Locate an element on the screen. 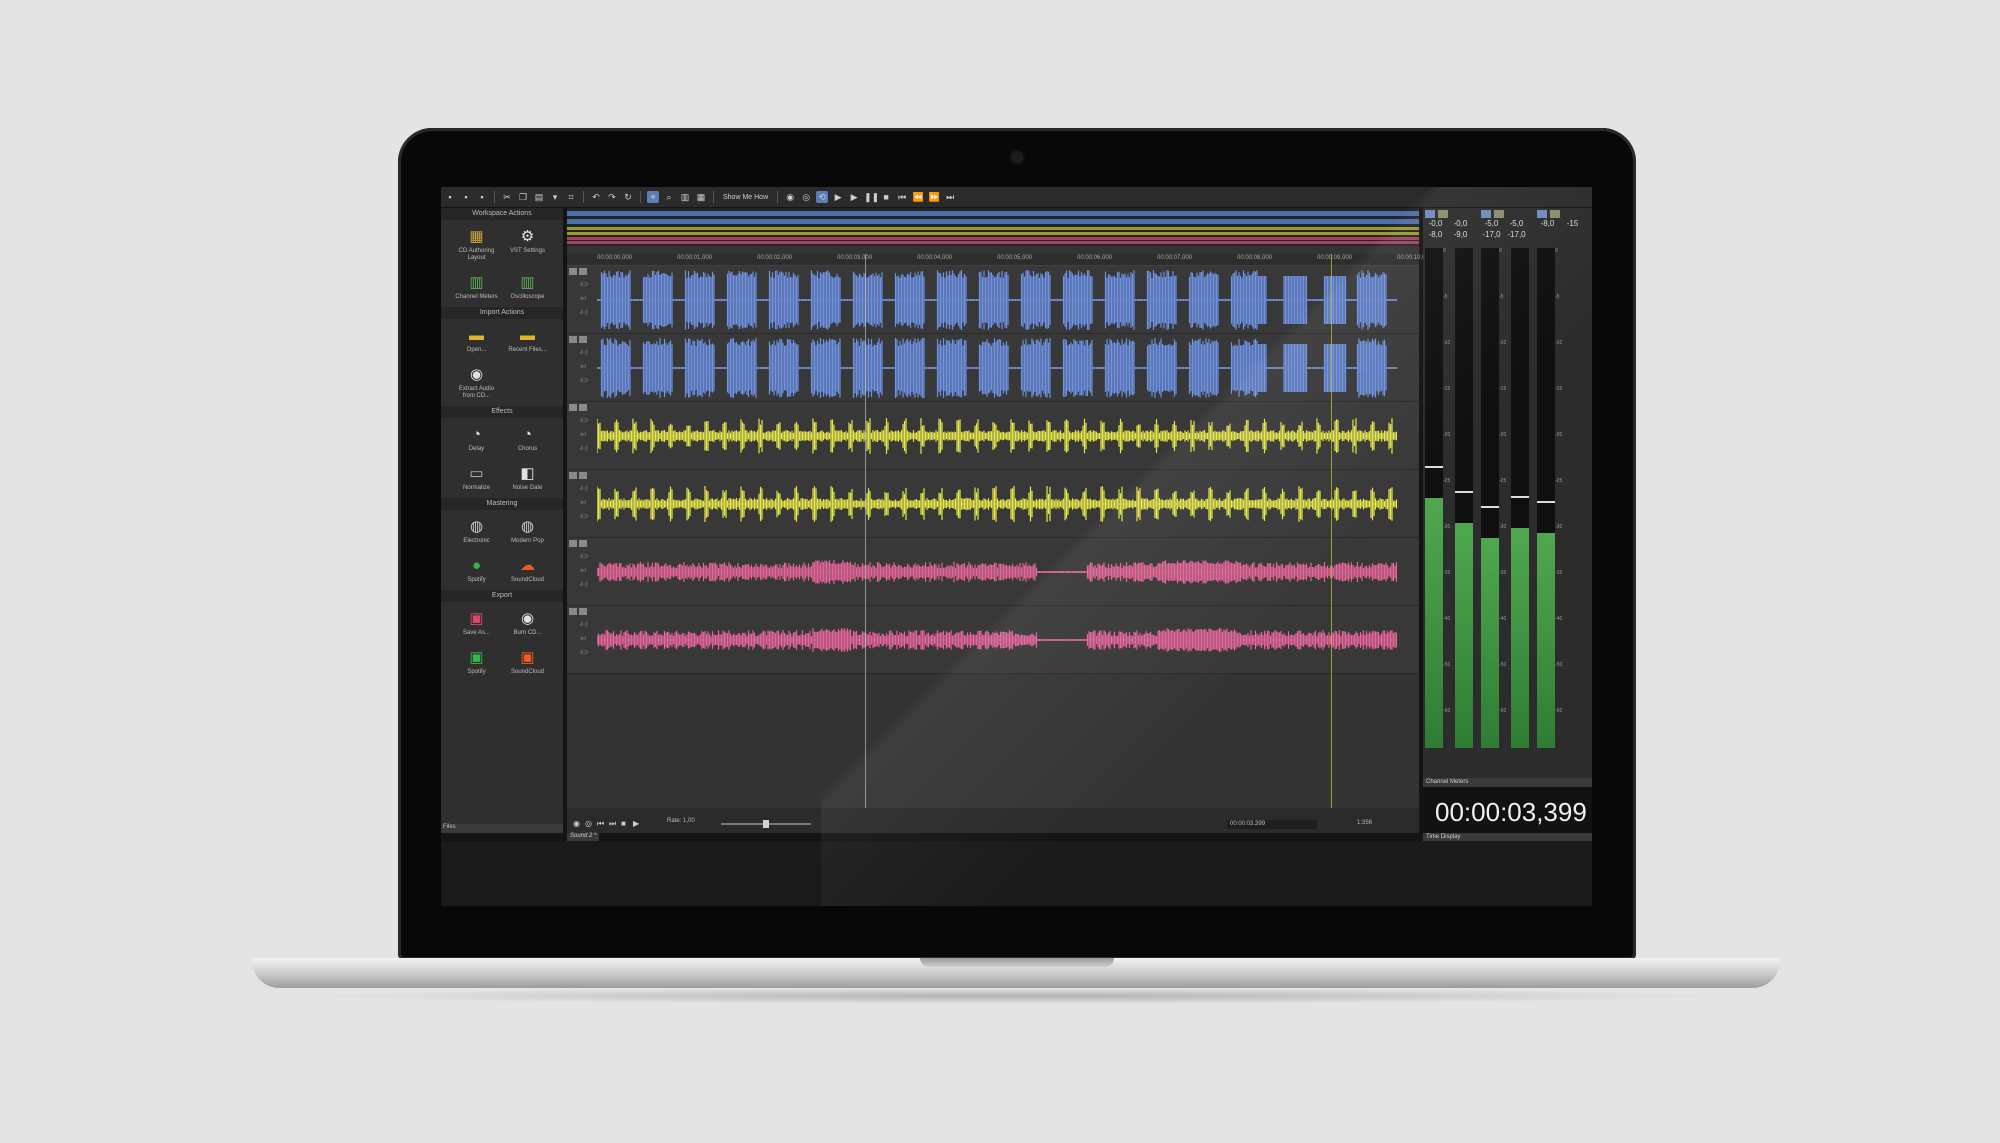 The image size is (2000, 1143). hub-action-gear: ⚙ VST Settings is located at coordinates (527, 244).